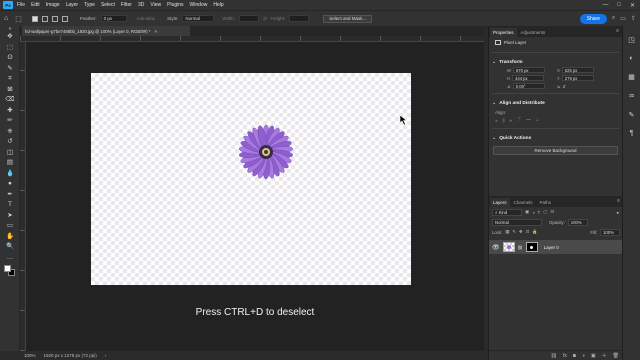 The height and width of the screenshot is (360, 640). I want to click on flip-horizontal-icon: ⇋, so click(559, 86).